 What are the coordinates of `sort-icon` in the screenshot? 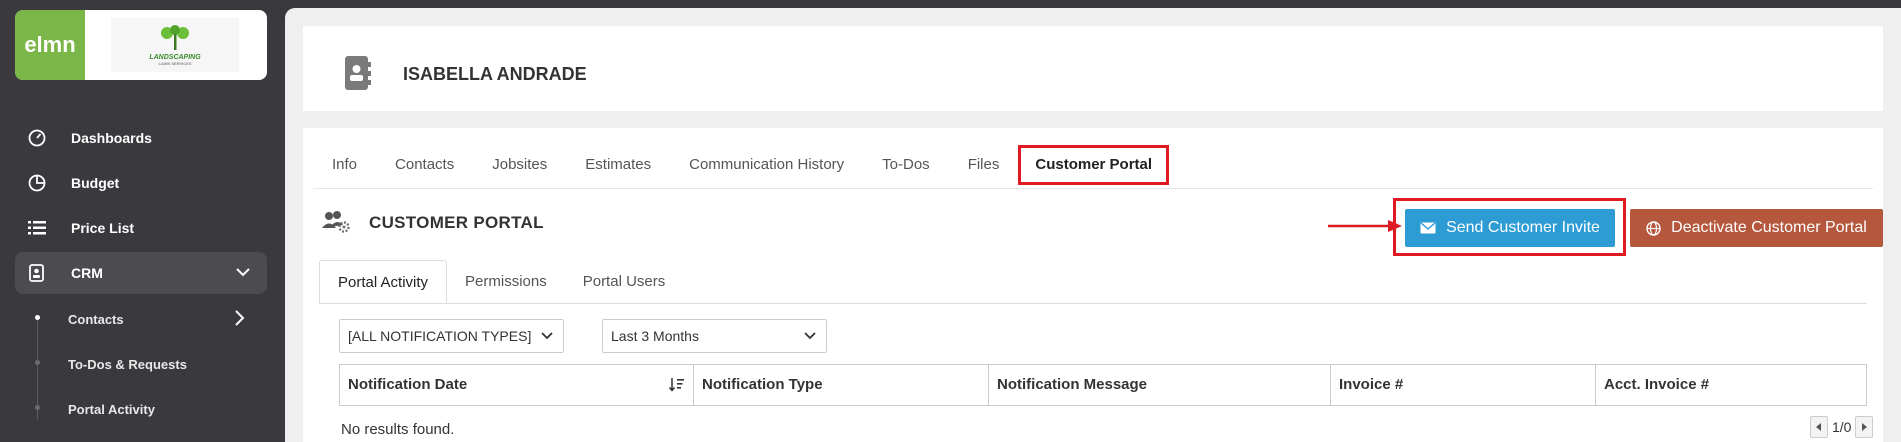 It's located at (677, 385).